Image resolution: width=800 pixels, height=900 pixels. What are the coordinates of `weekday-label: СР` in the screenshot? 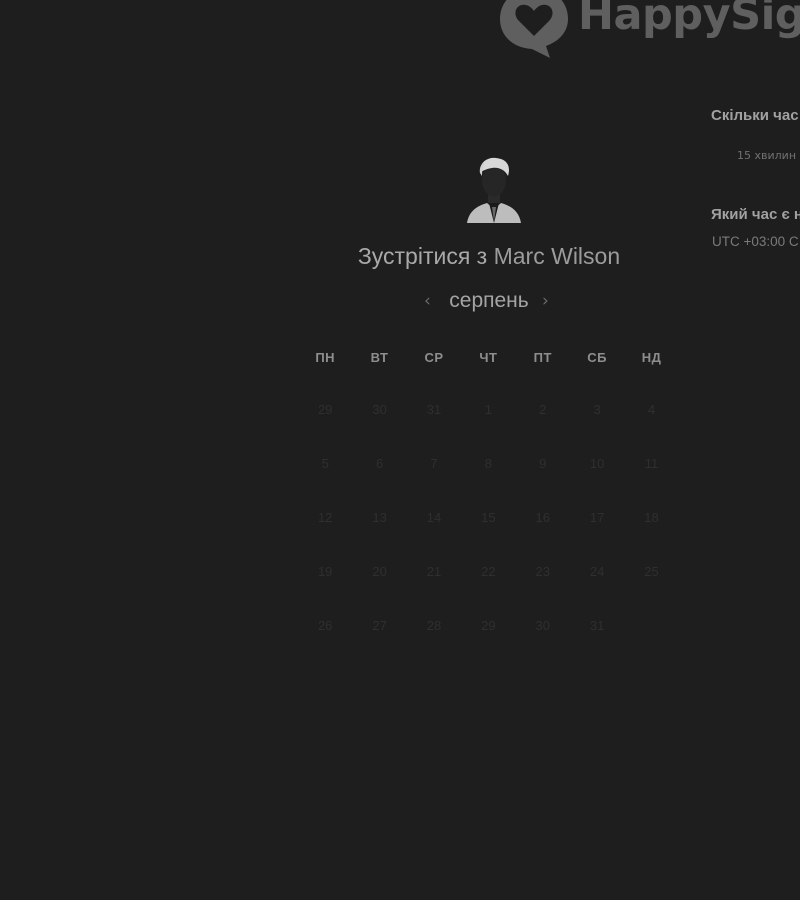 It's located at (434, 357).